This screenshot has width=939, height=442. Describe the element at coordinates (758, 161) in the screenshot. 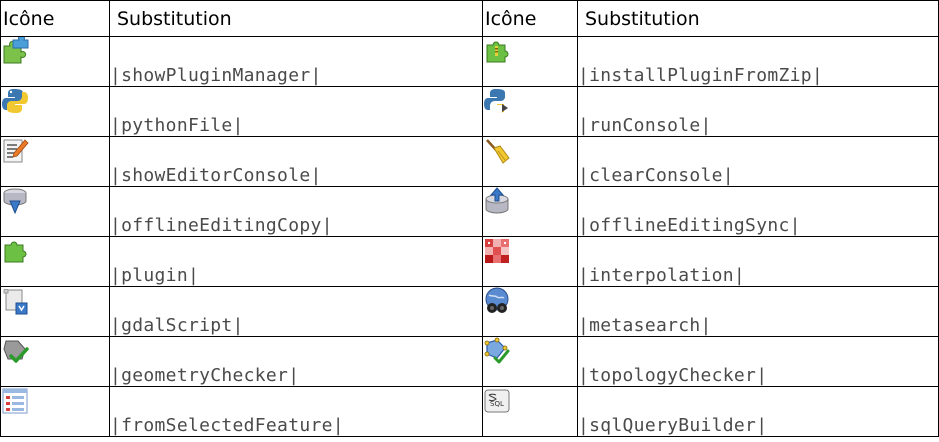

I see `substitution-text: |clearConsole|` at that location.